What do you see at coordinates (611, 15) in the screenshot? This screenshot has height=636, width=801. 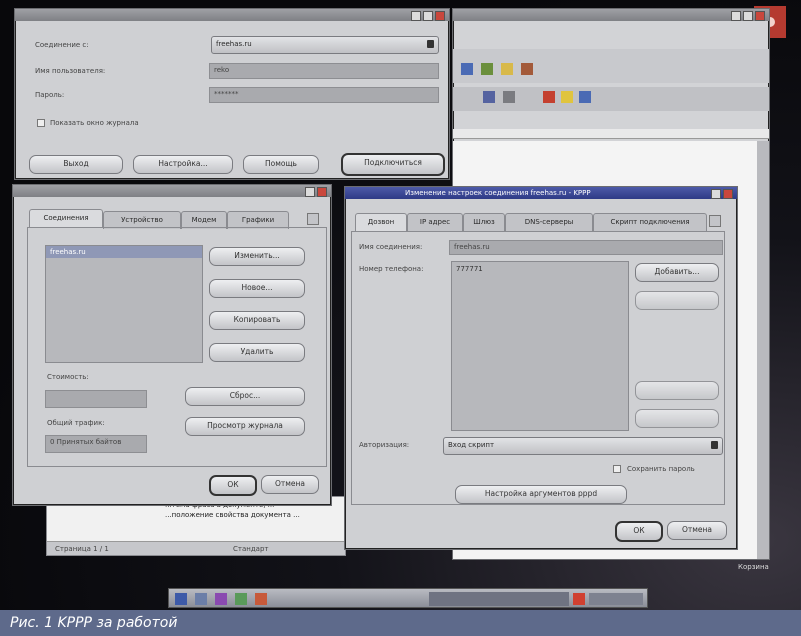 I see `editor-titlebar` at bounding box center [611, 15].